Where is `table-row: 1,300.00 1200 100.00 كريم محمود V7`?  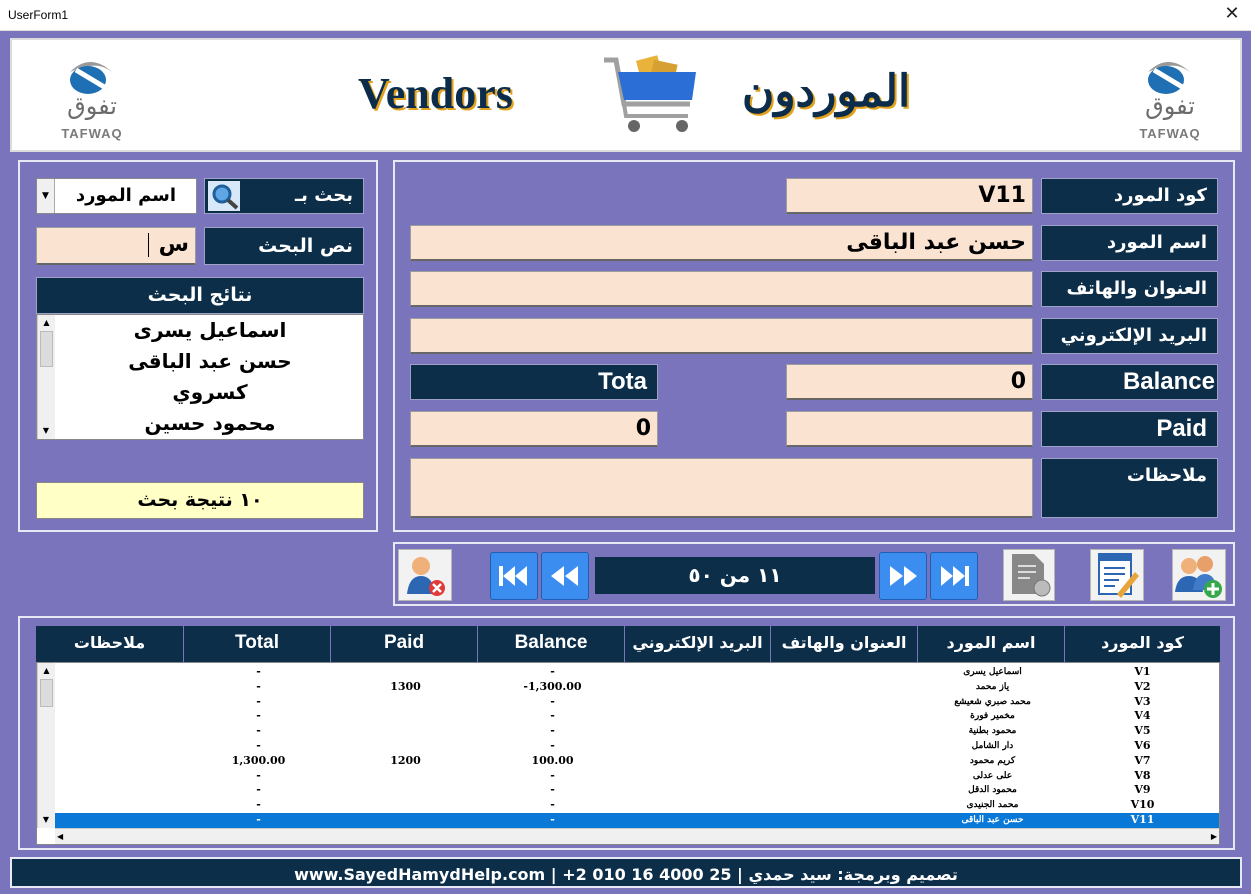 table-row: 1,300.00 1200 100.00 كريم محمود V7 is located at coordinates (637, 761).